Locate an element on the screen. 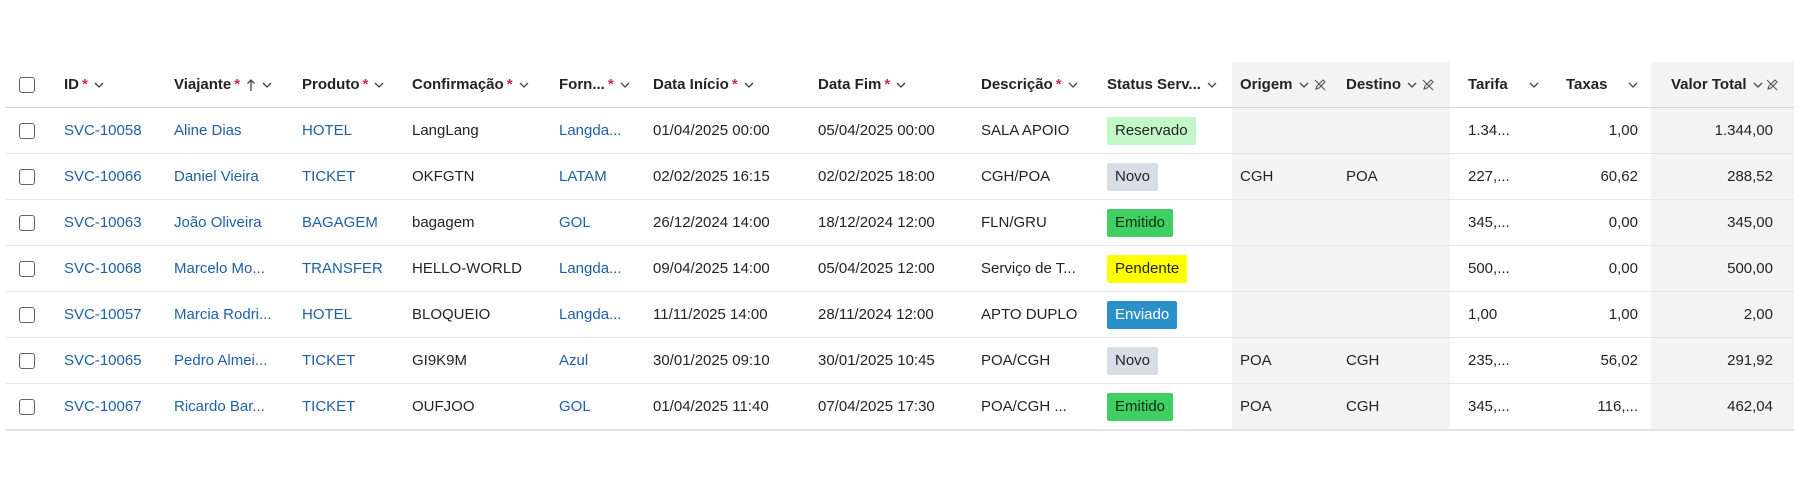 The height and width of the screenshot is (500, 1800). col-header-confirmacao: Confirmação * is located at coordinates (477, 84).